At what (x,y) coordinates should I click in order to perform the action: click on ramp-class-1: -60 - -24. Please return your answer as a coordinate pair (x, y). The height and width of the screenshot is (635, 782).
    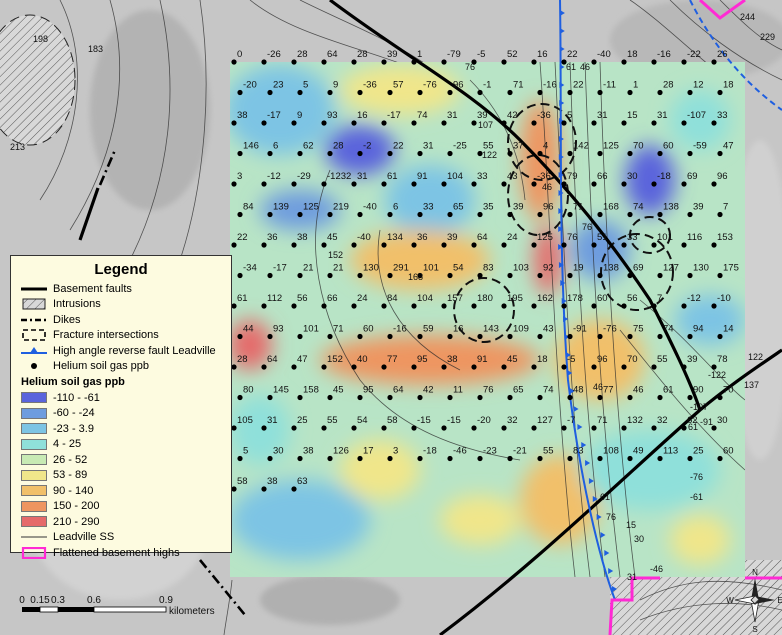
    Looking at the image, I should click on (121, 414).